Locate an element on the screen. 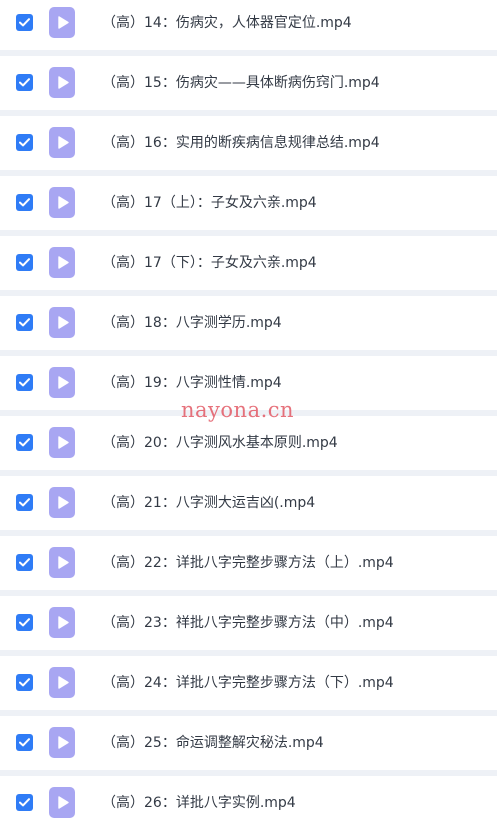  file-name: （高）24：详批八字完整步骤方法（下）.mp4 is located at coordinates (248, 683).